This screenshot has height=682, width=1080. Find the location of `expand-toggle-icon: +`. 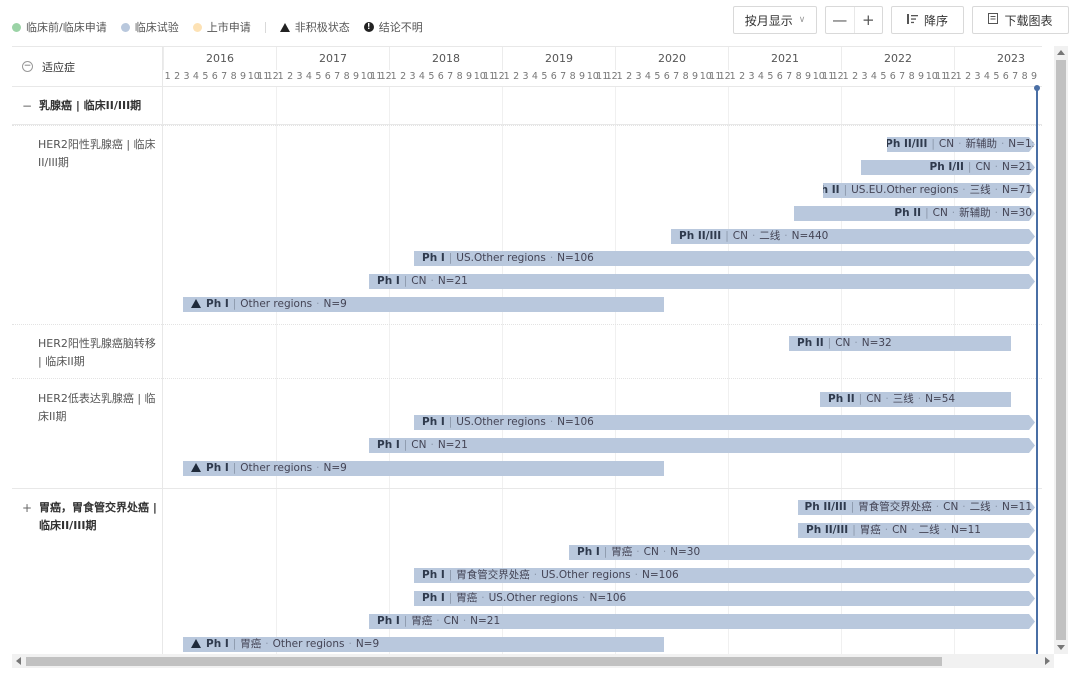

expand-toggle-icon: + is located at coordinates (27, 508).